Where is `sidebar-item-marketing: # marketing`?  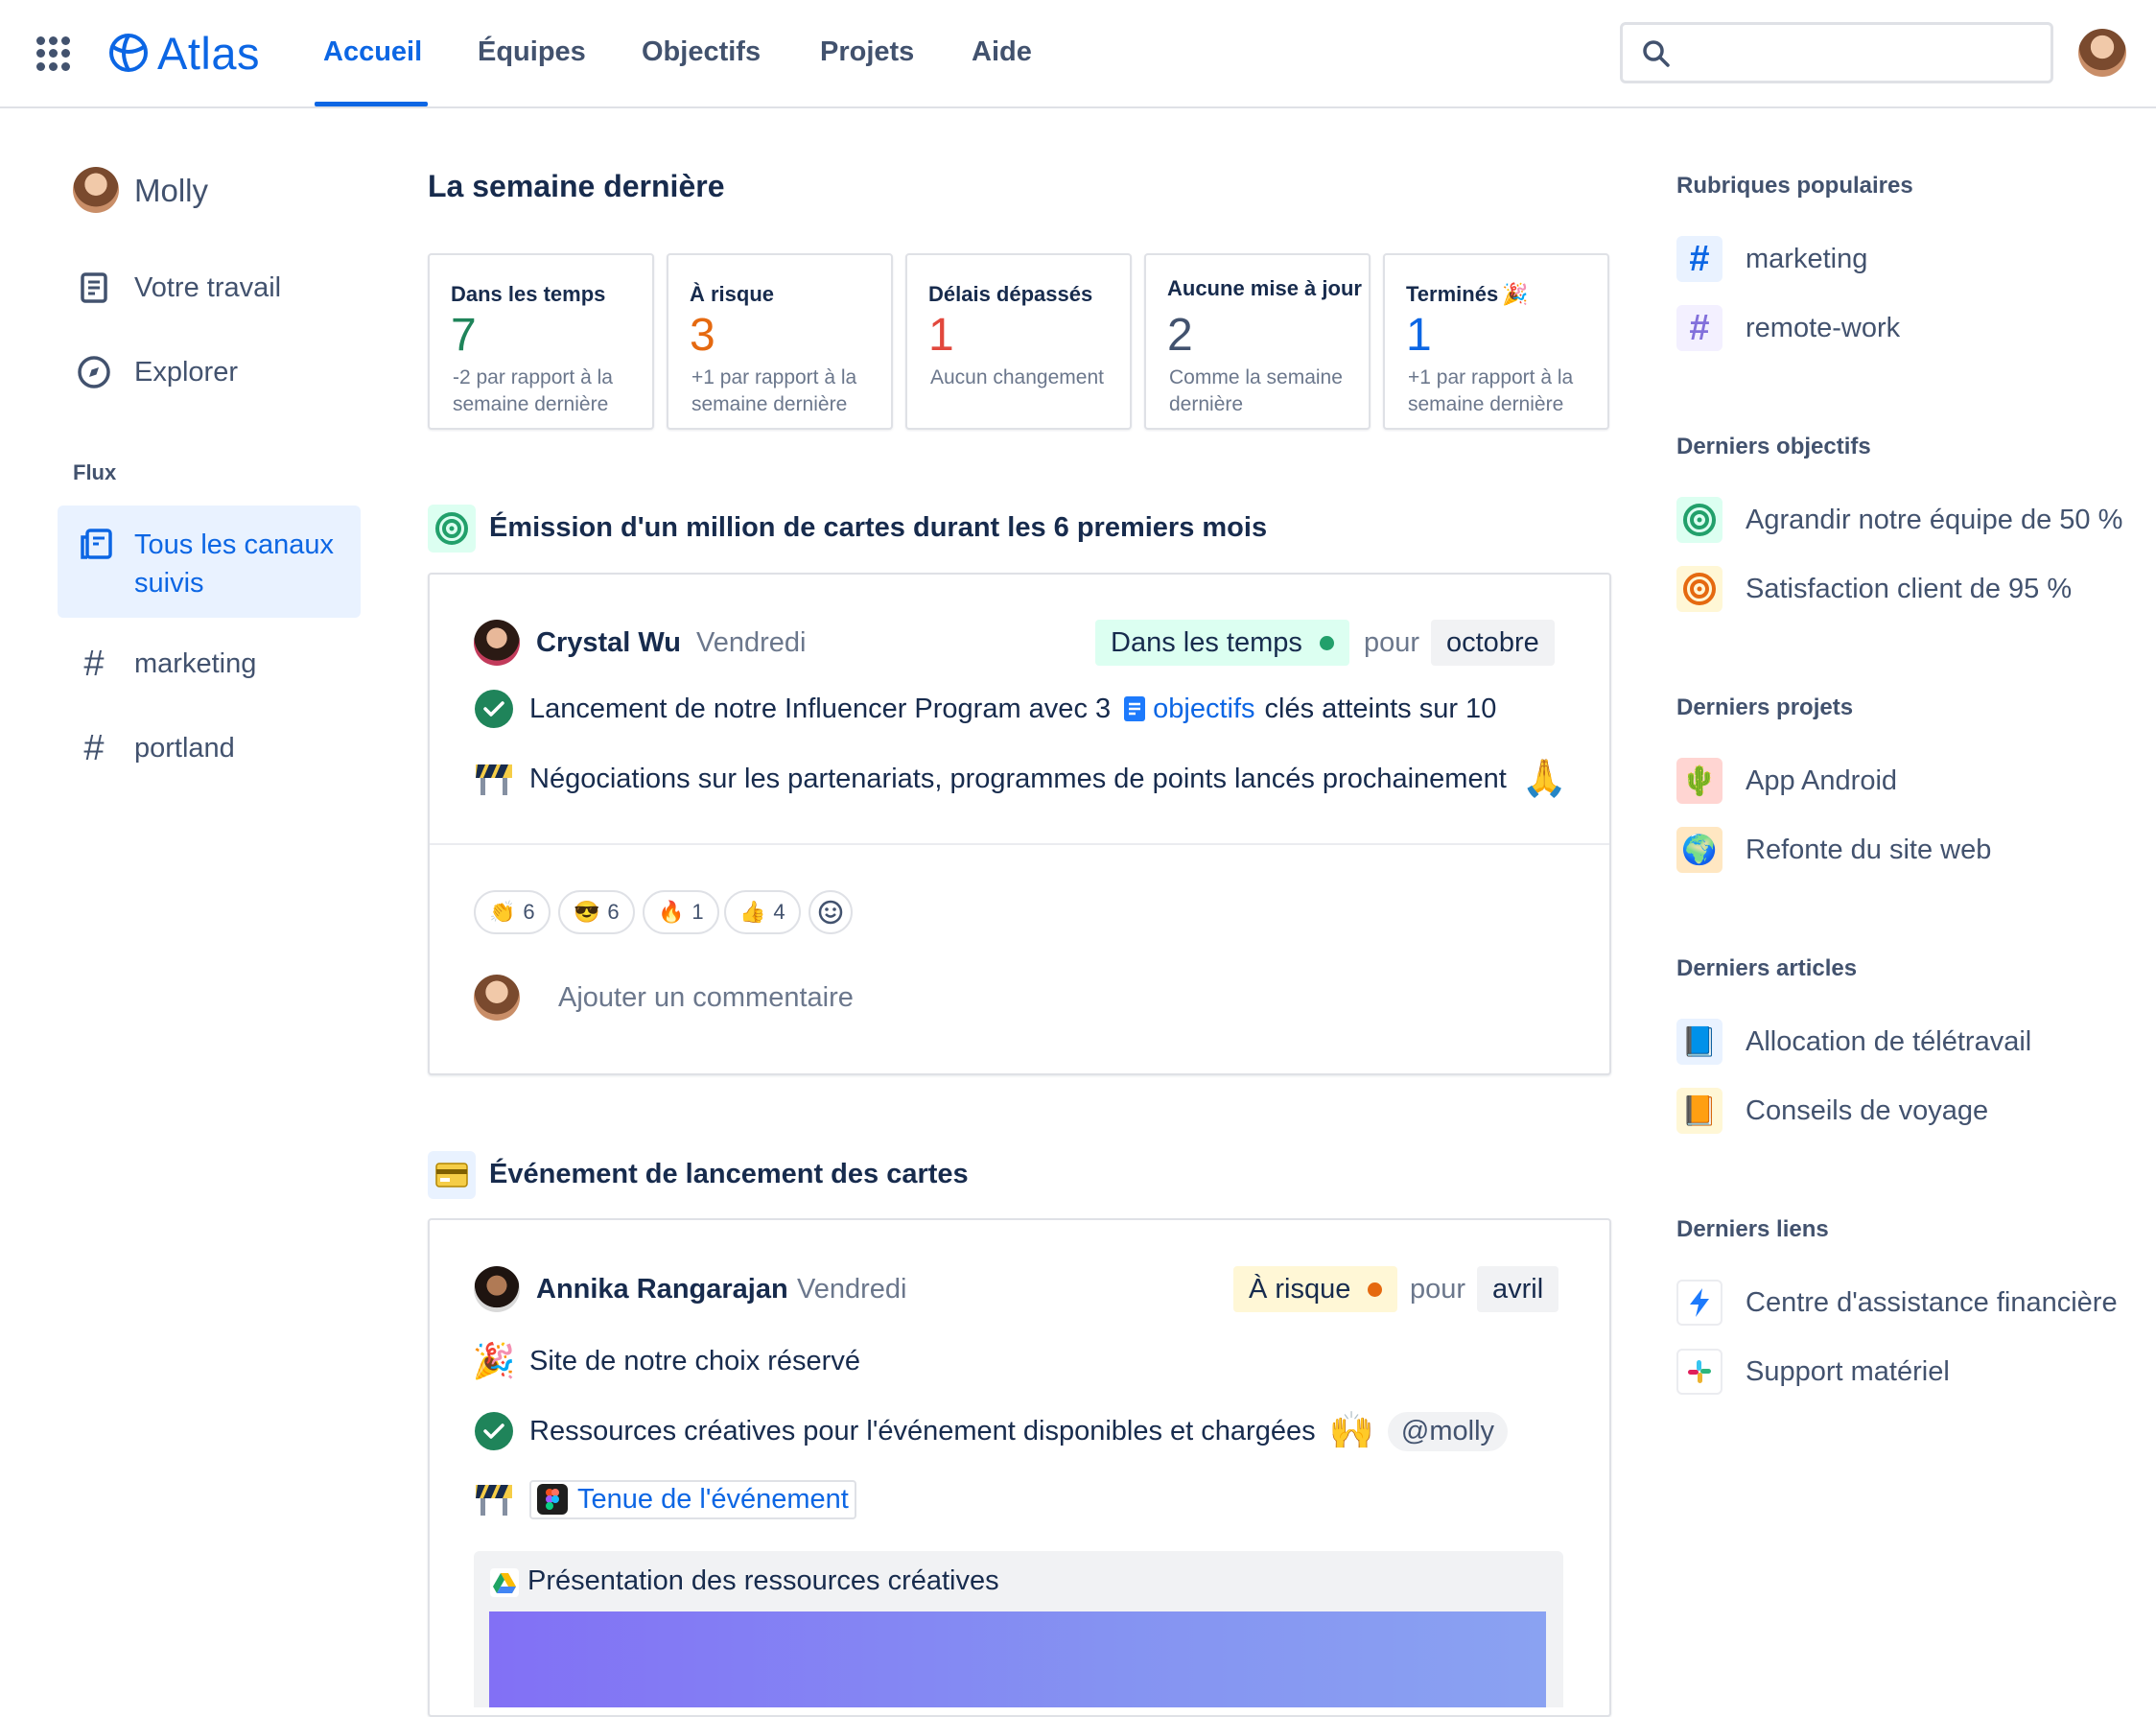
sidebar-item-marketing: # marketing is located at coordinates (167, 664).